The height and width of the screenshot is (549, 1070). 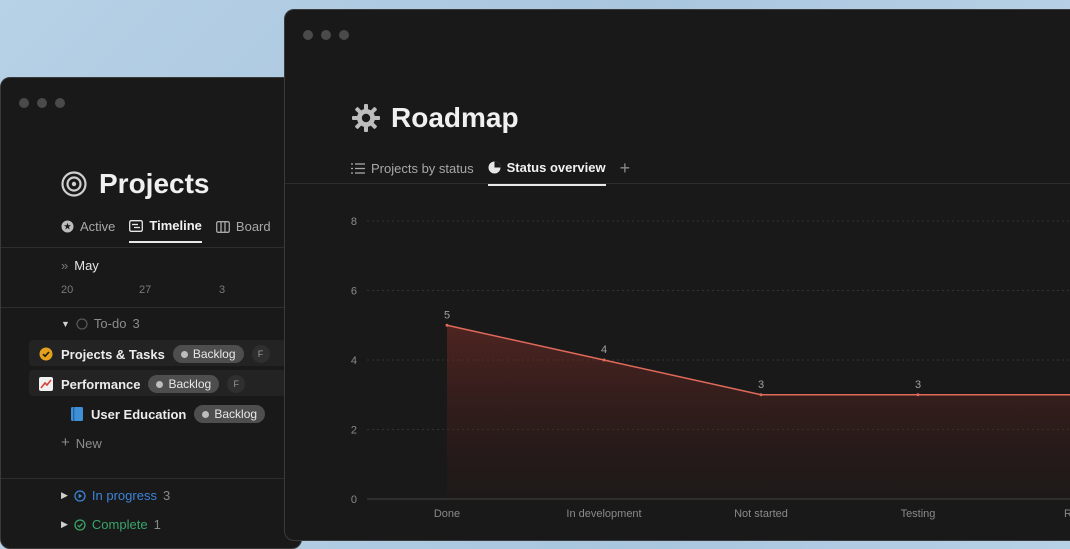 I want to click on y-tick-label: 6, so click(x=354, y=292).